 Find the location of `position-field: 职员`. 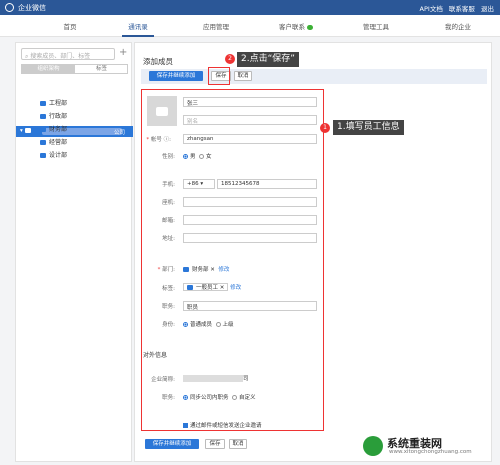

position-field: 职员 is located at coordinates (250, 306).